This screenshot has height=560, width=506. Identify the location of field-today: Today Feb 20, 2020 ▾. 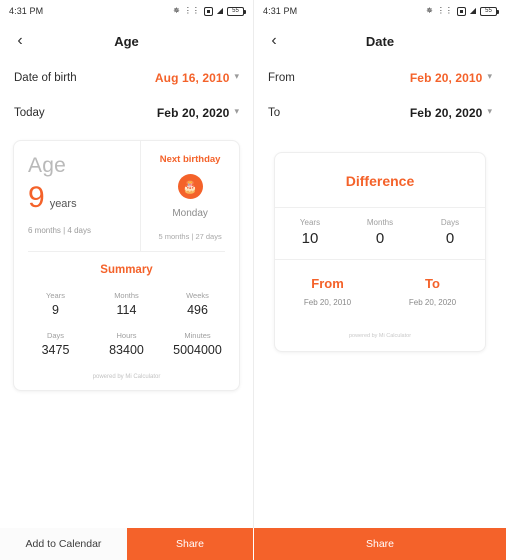
(126, 112).